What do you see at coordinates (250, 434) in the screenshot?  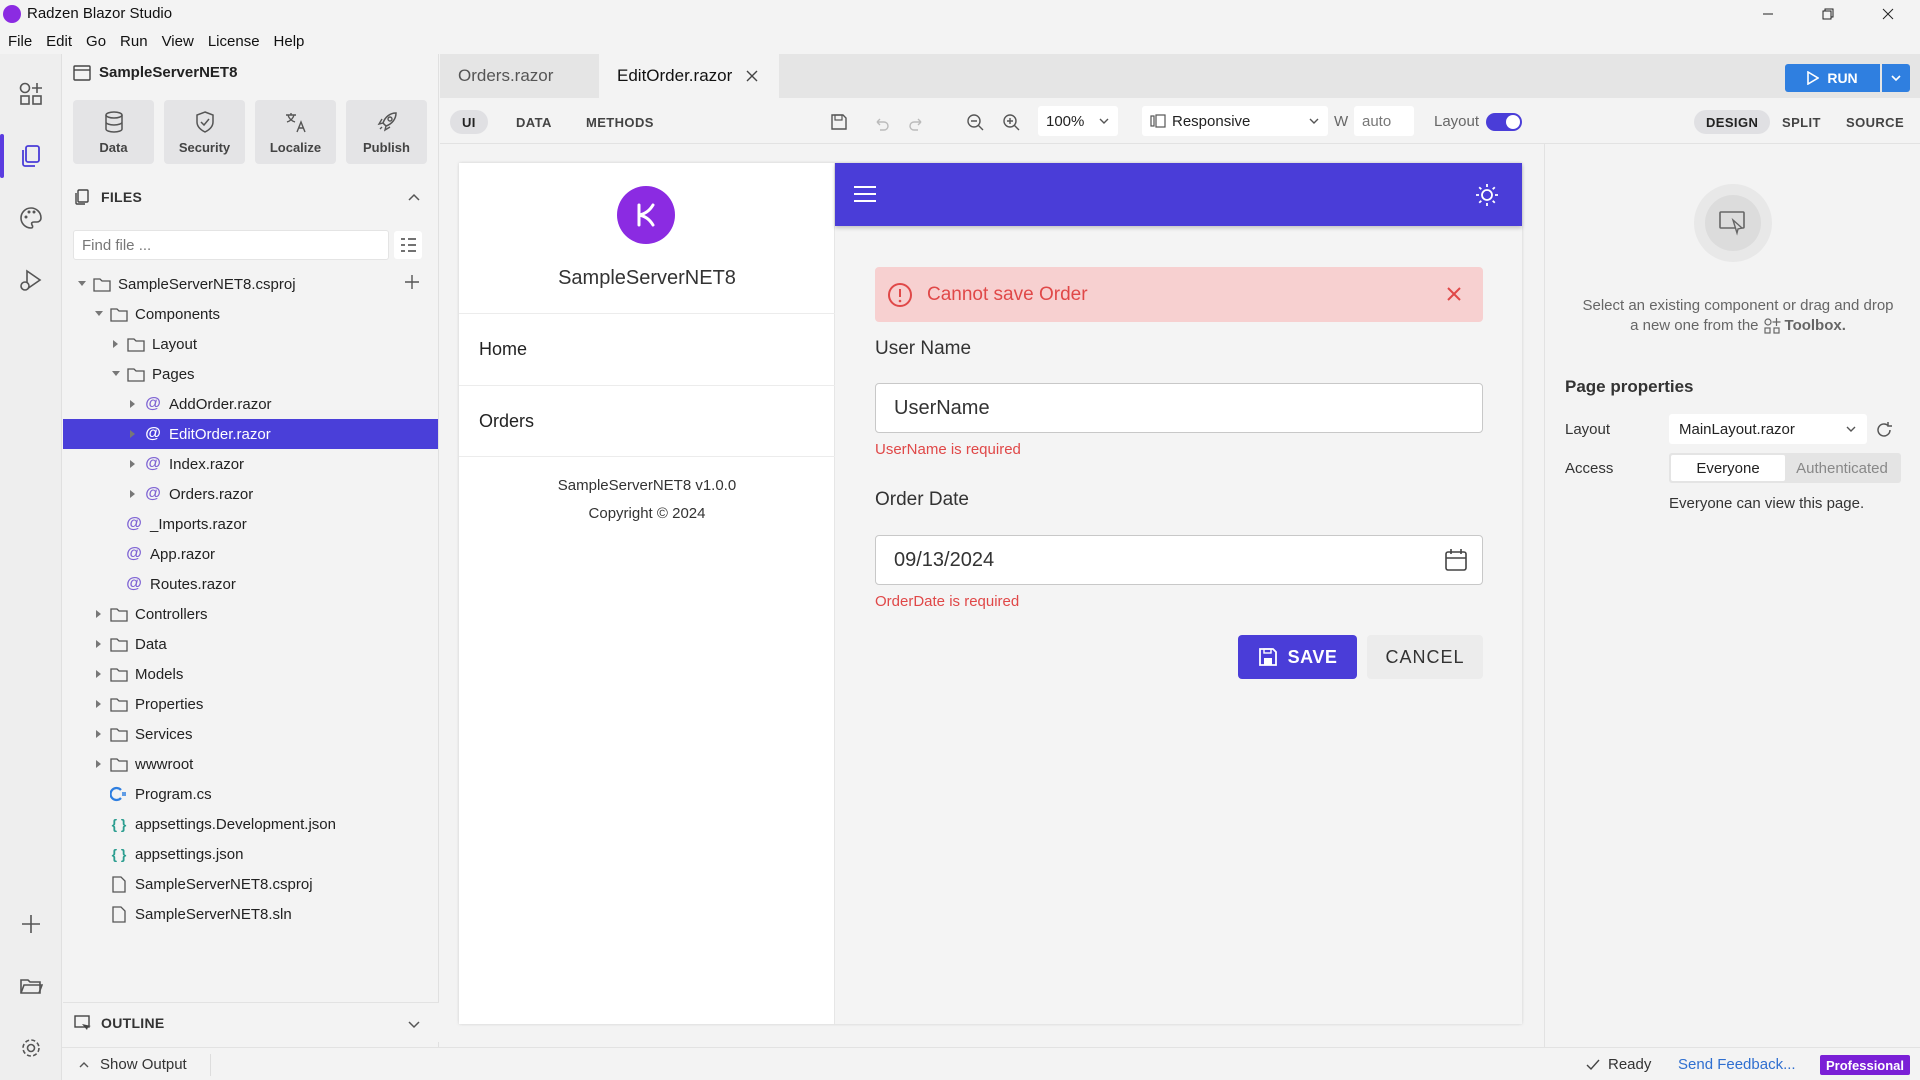 I see `tree-item: @ EditOrder.razor` at bounding box center [250, 434].